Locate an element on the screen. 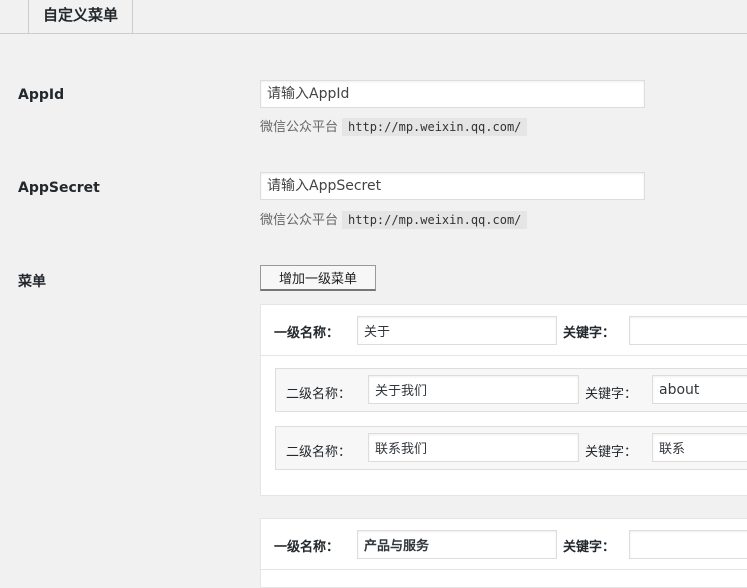 This screenshot has width=747, height=588. appsecret-link: http://mp.weixin.qq.com/ is located at coordinates (435, 220).